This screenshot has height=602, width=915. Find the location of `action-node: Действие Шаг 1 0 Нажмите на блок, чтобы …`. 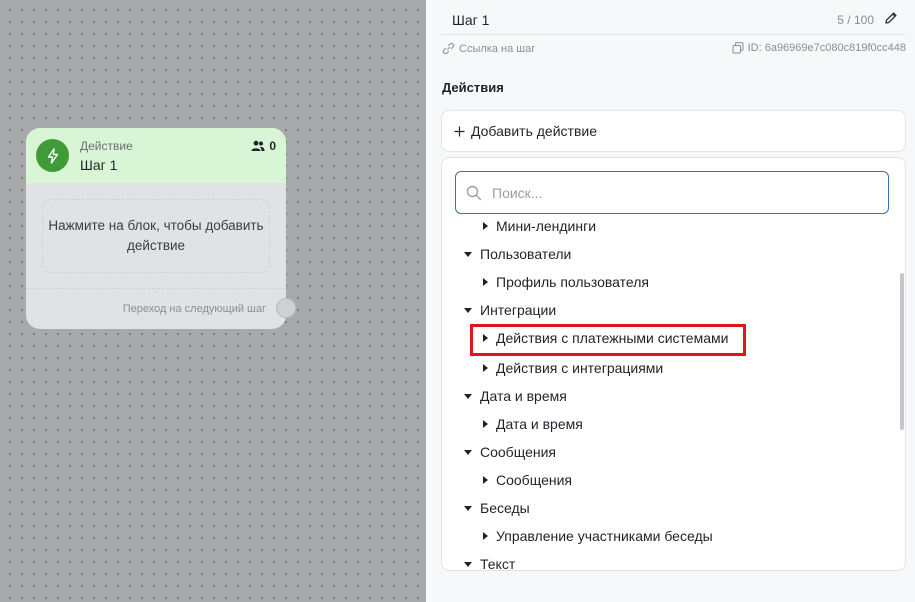

action-node: Действие Шаг 1 0 Нажмите на блок, чтобы … is located at coordinates (161, 228).